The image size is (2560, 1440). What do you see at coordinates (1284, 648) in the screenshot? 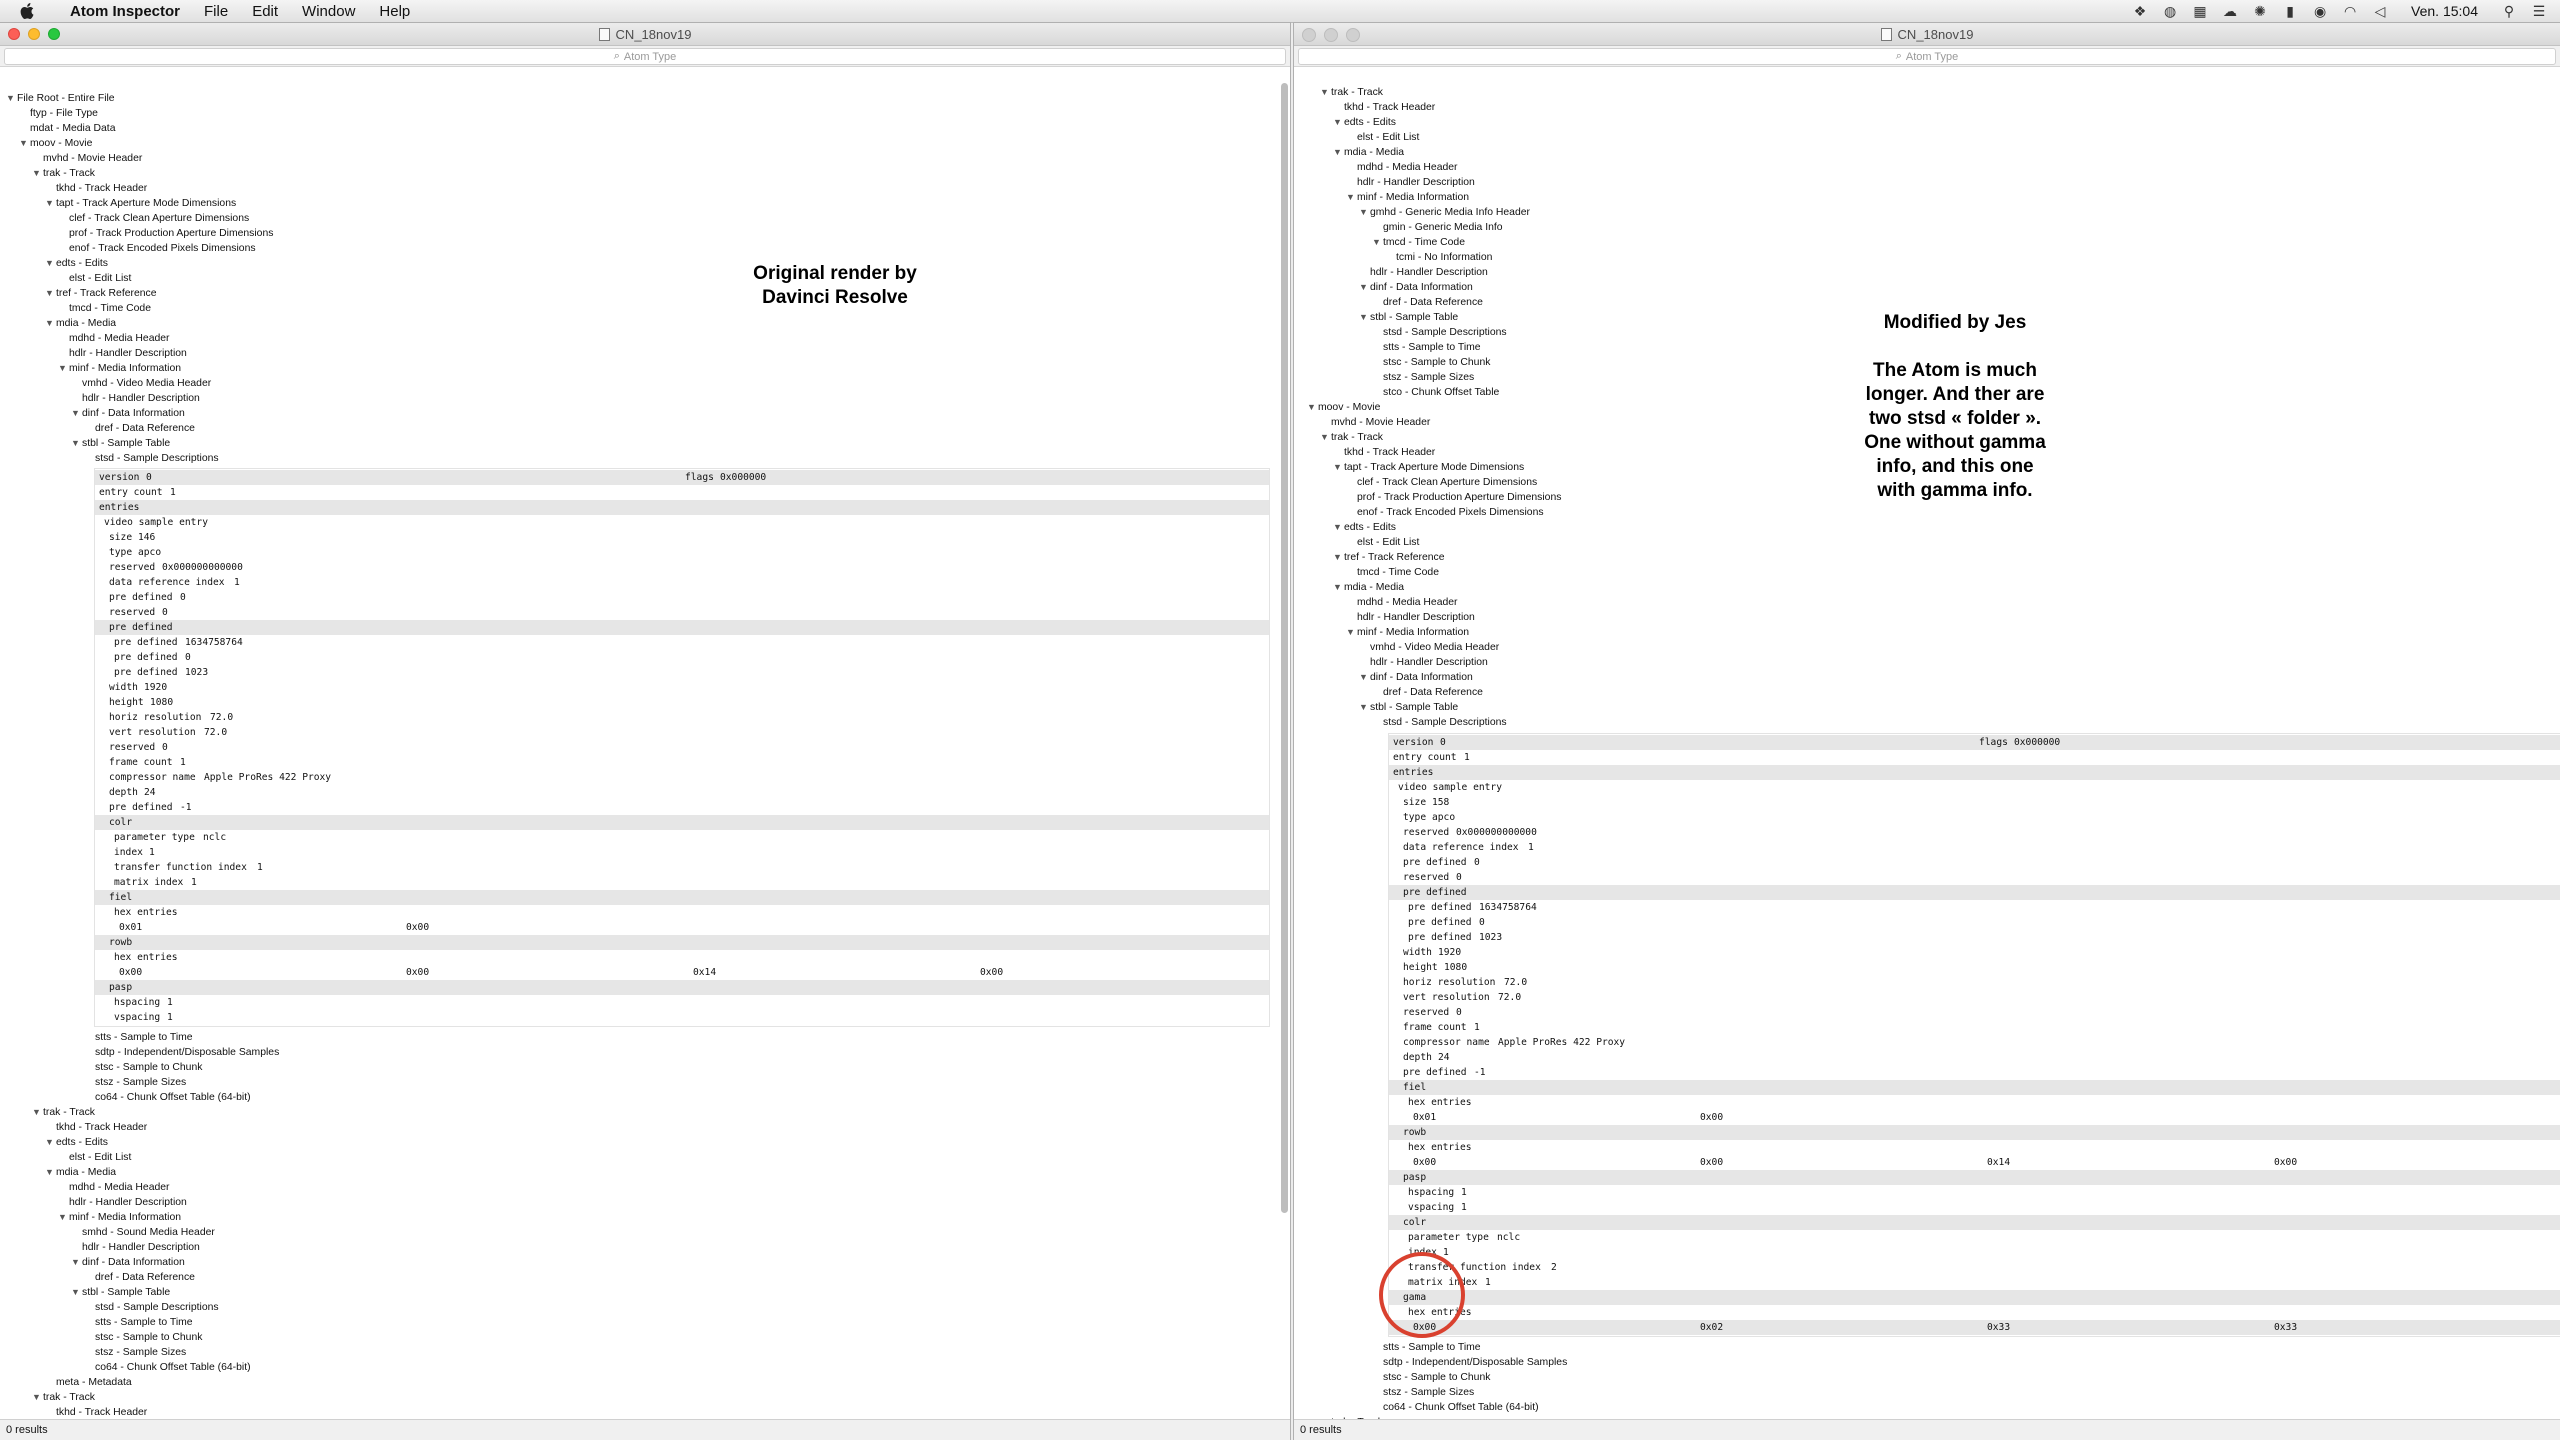
I see `vertical-scrollbar` at bounding box center [1284, 648].